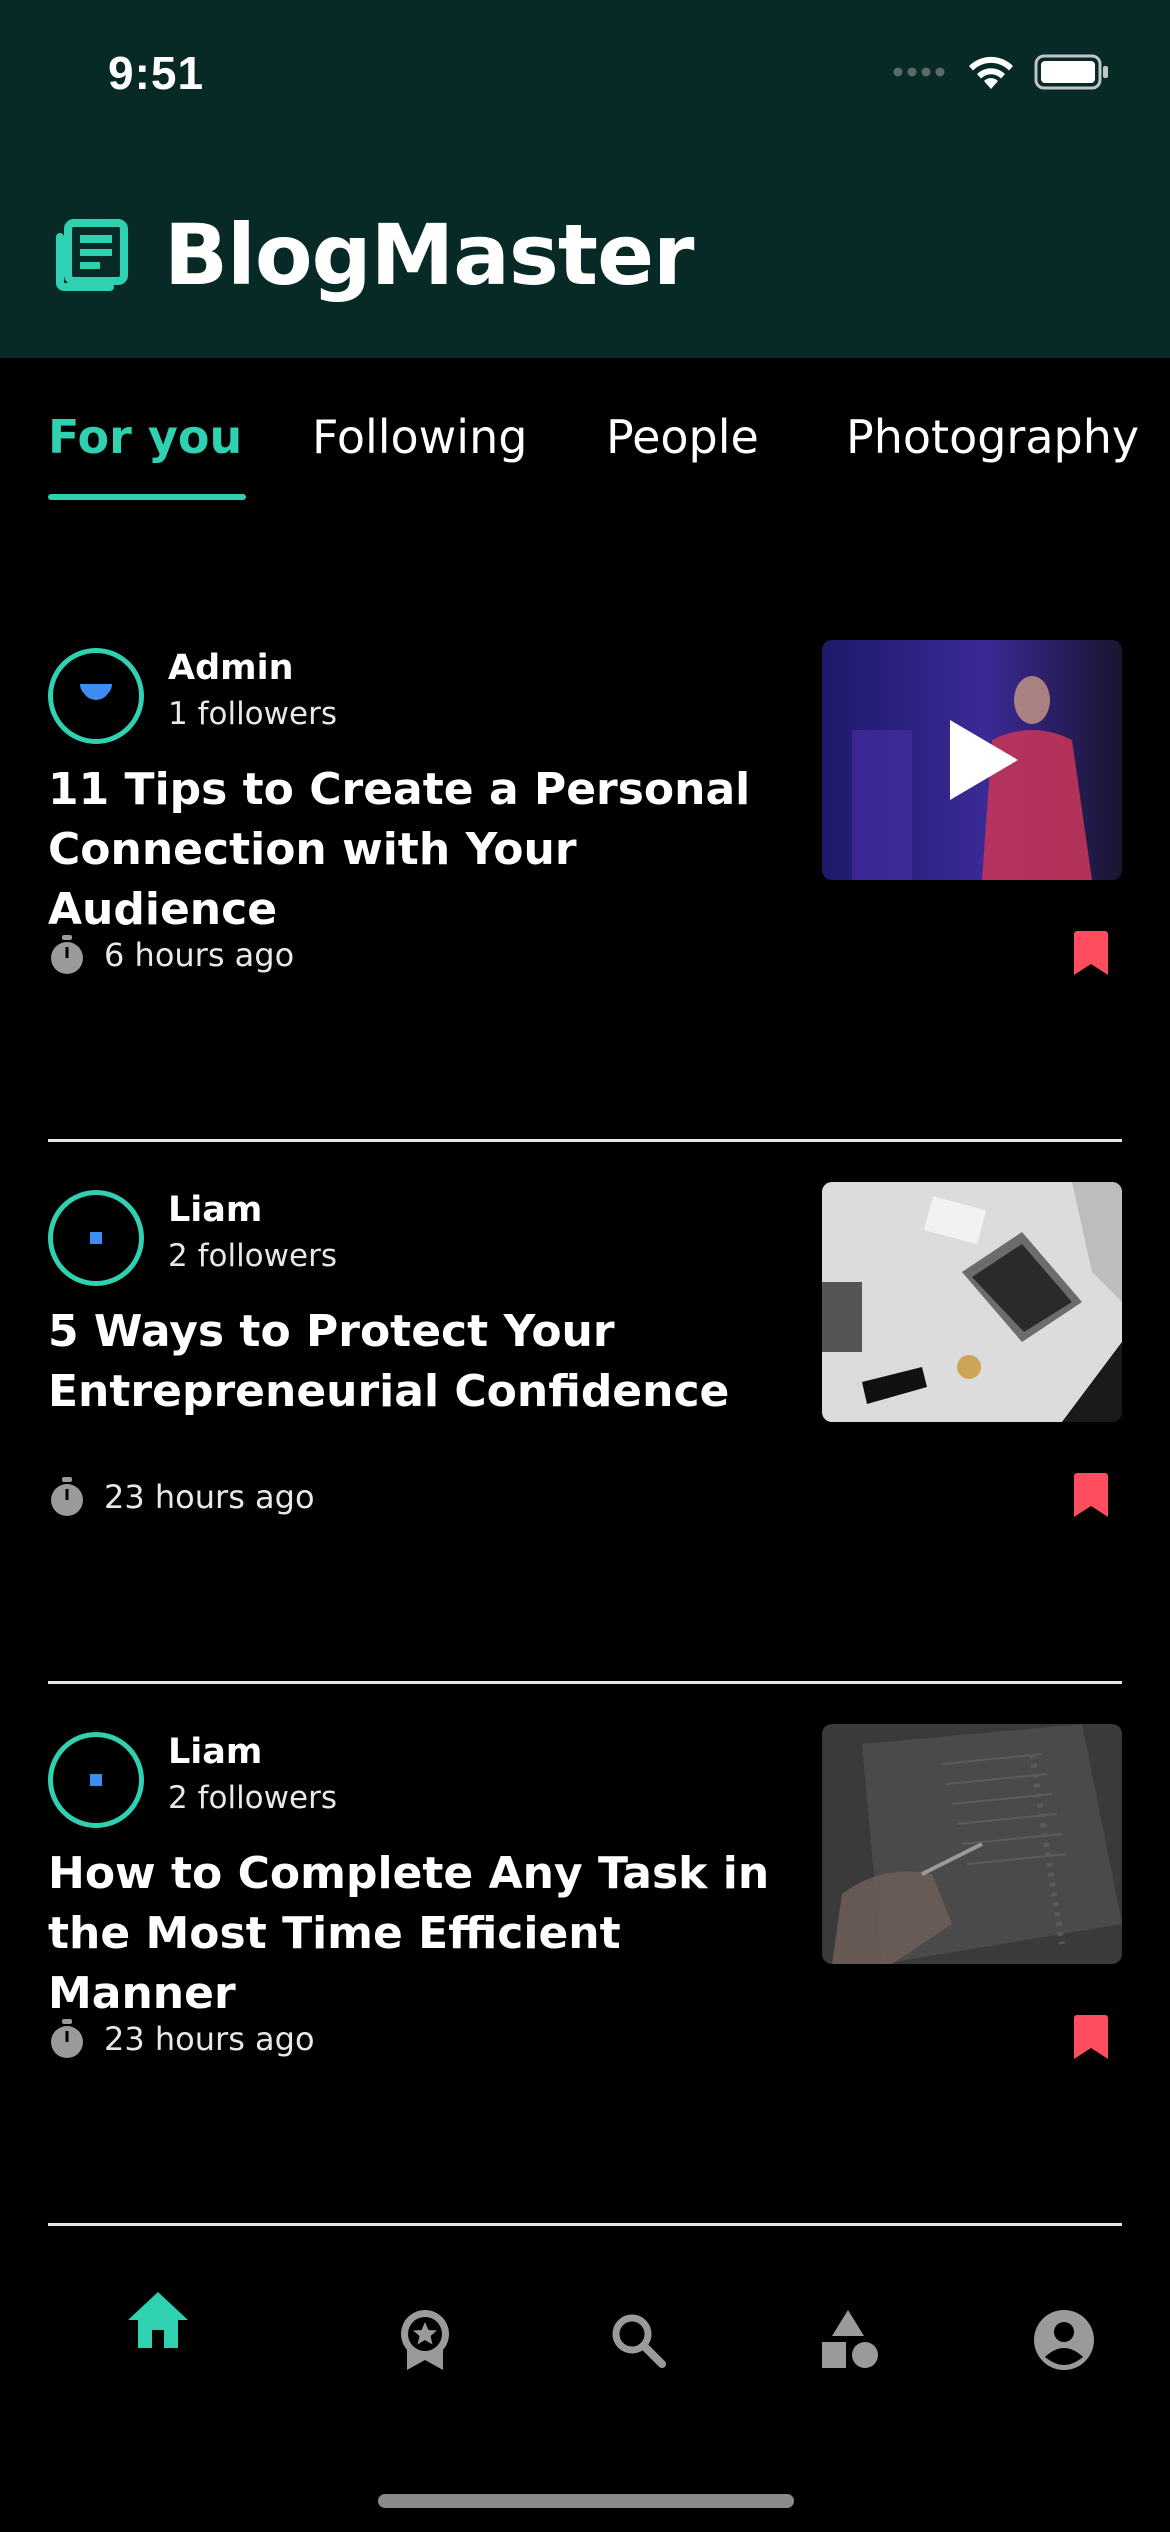 This screenshot has width=1170, height=2532. I want to click on newspaper-icon, so click(92, 255).